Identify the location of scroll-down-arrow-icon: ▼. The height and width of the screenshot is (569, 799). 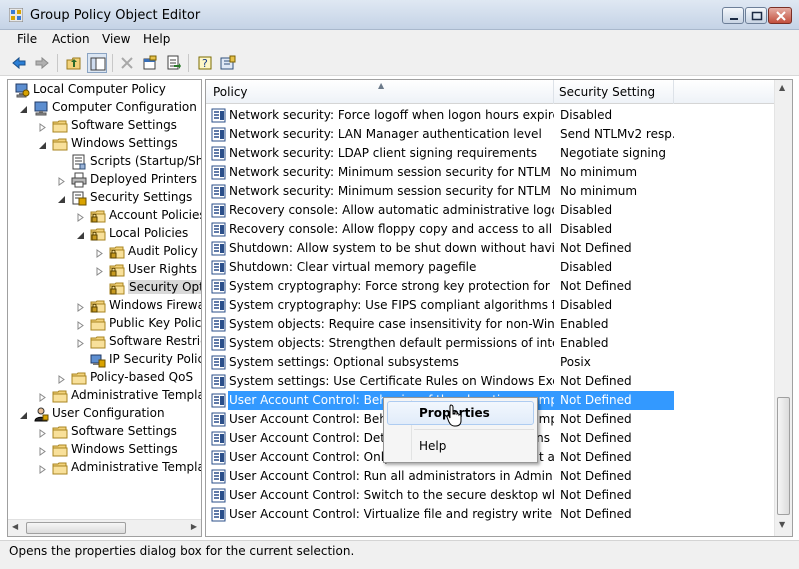
(782, 524).